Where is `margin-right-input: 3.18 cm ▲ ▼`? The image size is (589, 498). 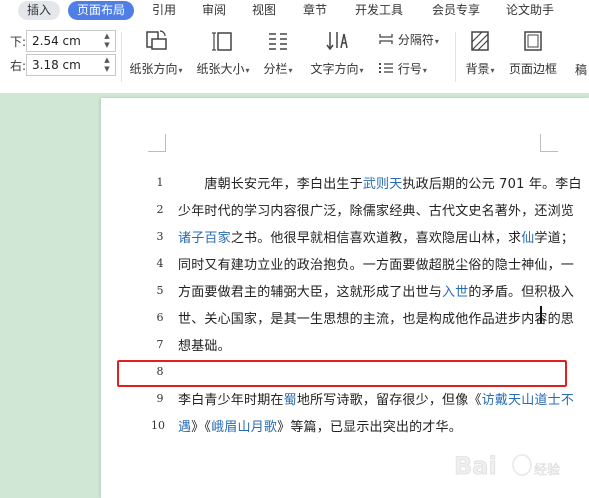
margin-right-input: 3.18 cm ▲ ▼ is located at coordinates (71, 65).